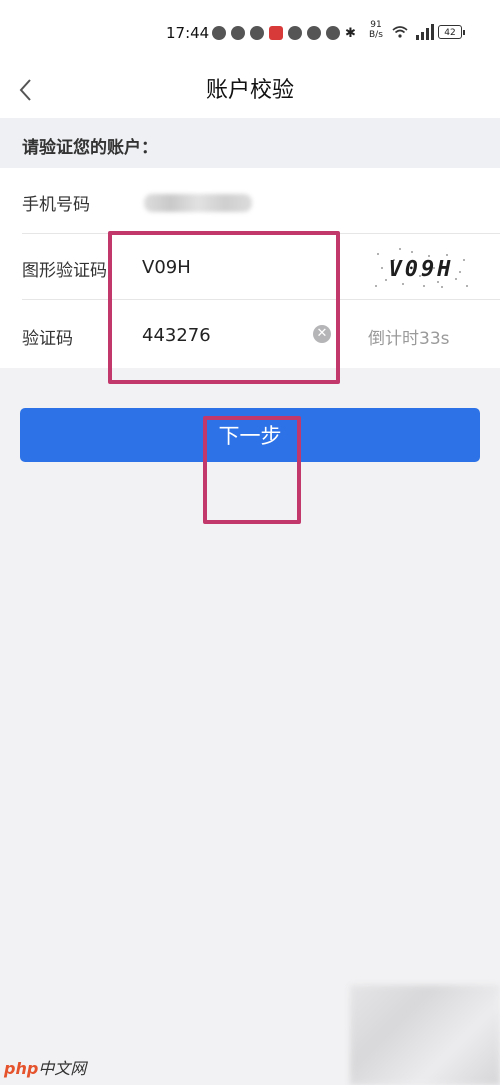 The image size is (500, 1085). Describe the element at coordinates (47, 339) in the screenshot. I see `code-label: 验证码` at that location.